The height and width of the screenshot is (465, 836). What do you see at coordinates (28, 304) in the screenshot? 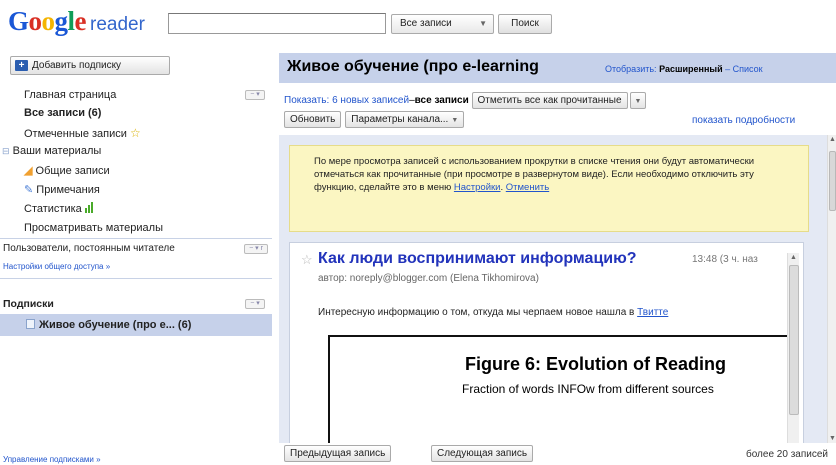
I see `nav-subscriptions-header: Подписки` at bounding box center [28, 304].